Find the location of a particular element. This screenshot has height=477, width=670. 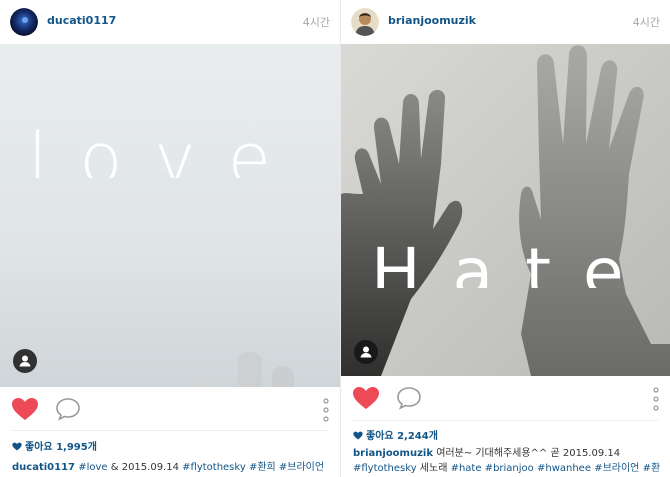

like-count: 좋아요 1,995개 is located at coordinates (54, 446).